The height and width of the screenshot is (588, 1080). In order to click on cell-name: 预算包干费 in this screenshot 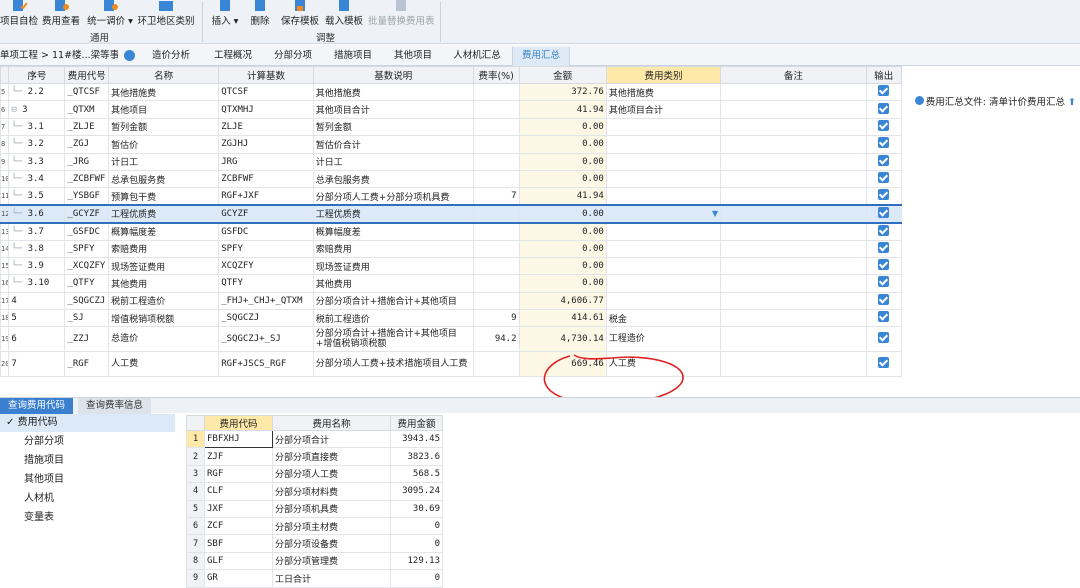, I will do `click(164, 196)`.